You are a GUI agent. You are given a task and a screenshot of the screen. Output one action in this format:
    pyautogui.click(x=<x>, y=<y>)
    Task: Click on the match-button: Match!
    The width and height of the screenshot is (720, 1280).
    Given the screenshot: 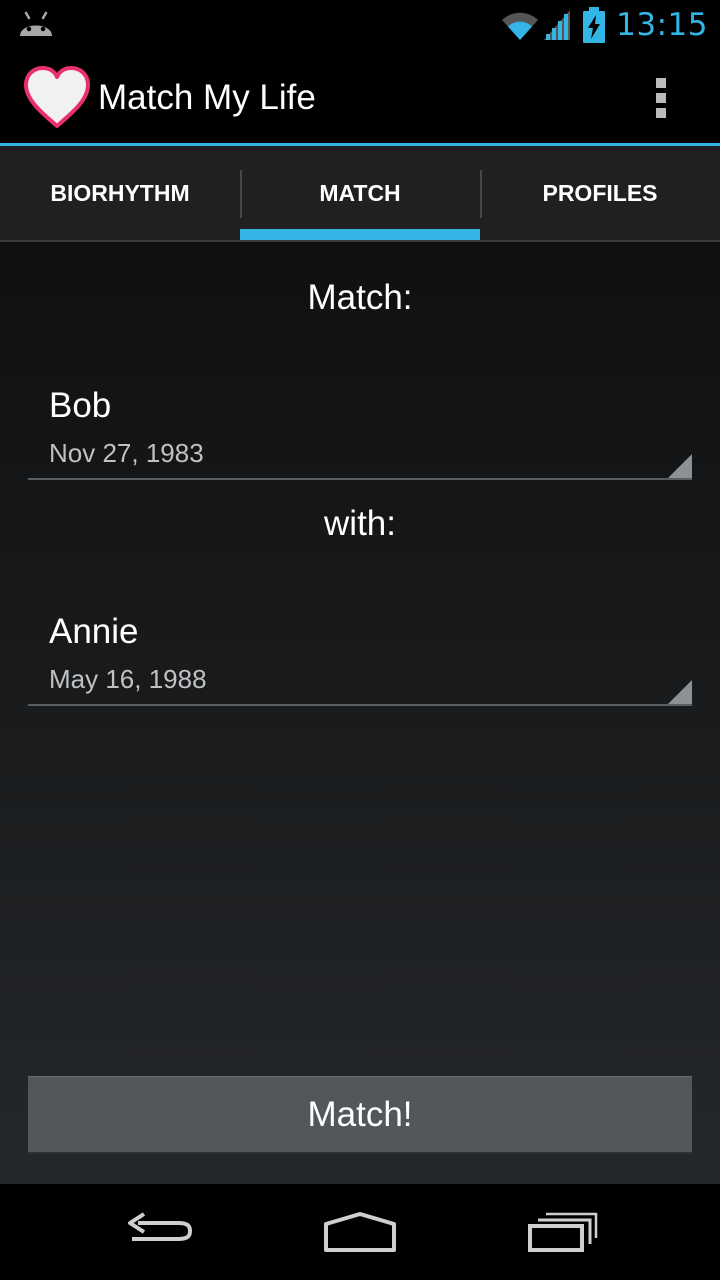 What is the action you would take?
    pyautogui.click(x=360, y=1115)
    